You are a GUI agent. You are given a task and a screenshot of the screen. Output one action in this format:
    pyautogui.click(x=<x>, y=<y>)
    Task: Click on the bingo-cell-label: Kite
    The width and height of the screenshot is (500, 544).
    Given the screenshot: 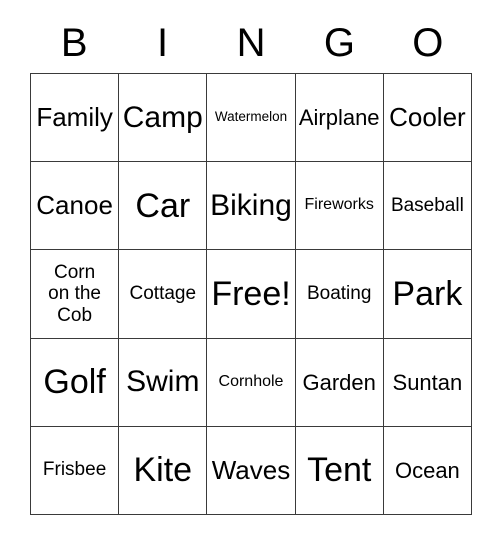 What is the action you would take?
    pyautogui.click(x=163, y=470)
    